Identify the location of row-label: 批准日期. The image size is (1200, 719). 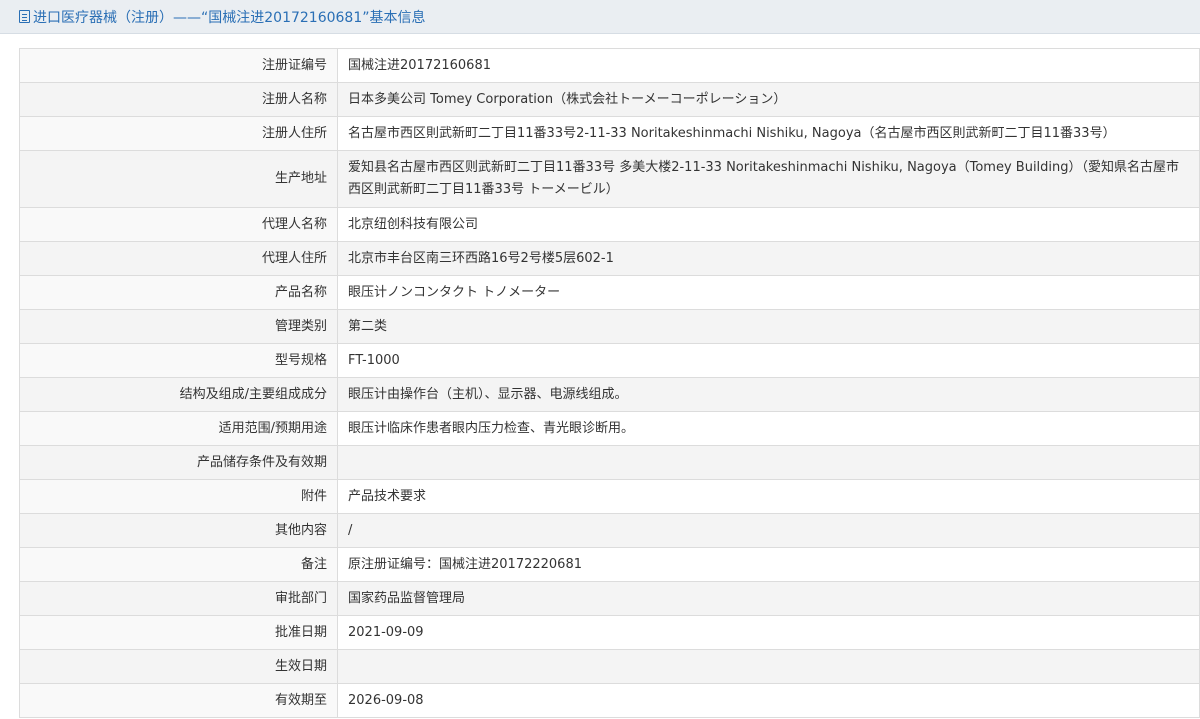
(178, 632).